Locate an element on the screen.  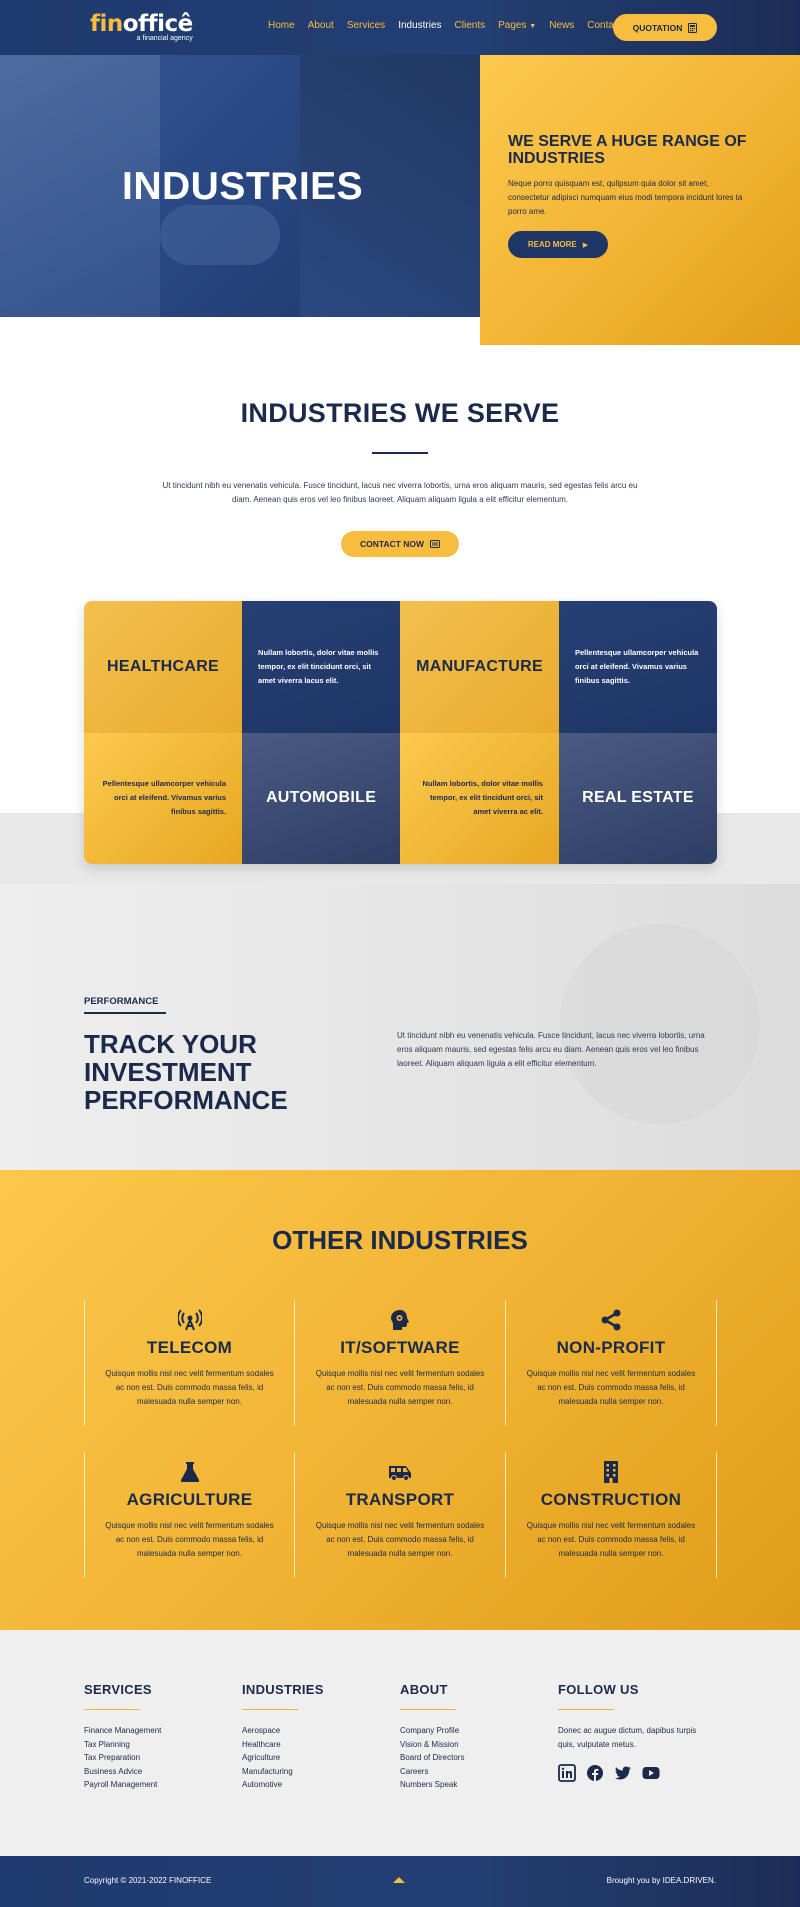
performance-divider is located at coordinates (125, 1013).